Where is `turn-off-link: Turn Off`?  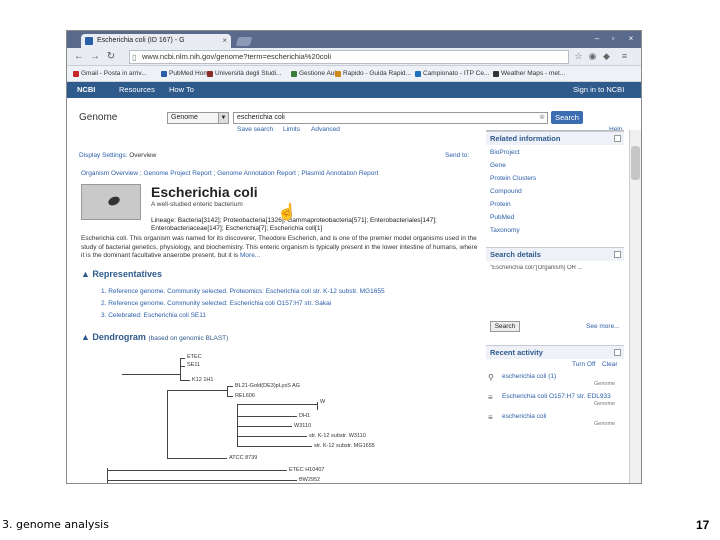 turn-off-link: Turn Off is located at coordinates (583, 364).